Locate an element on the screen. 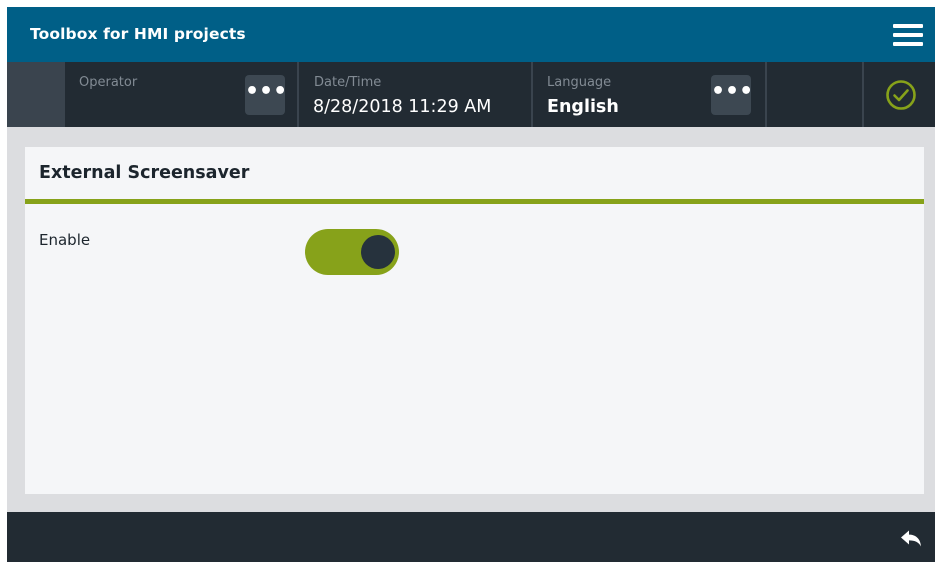 The width and height of the screenshot is (935, 562). app-title: Toolbox for HMI projects is located at coordinates (138, 34).